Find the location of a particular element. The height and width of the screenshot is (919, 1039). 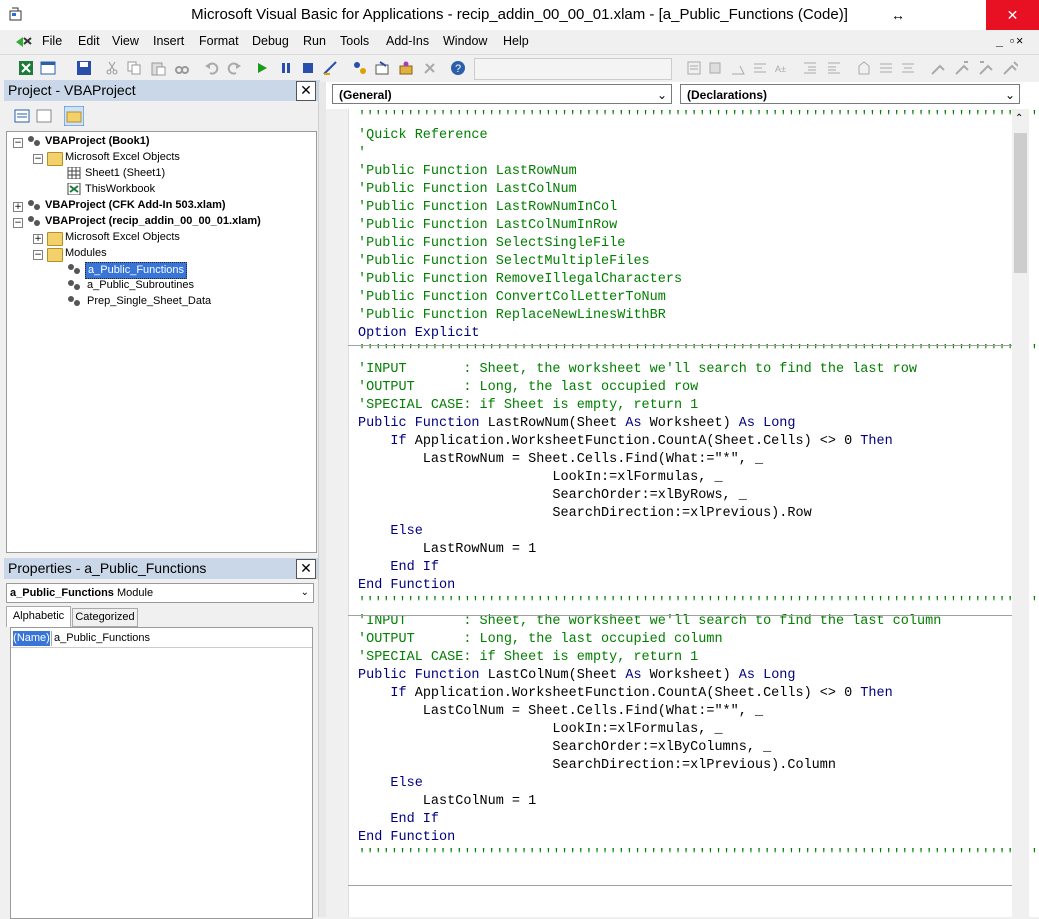

close-properties-pane-icon: ✕ is located at coordinates (306, 569).